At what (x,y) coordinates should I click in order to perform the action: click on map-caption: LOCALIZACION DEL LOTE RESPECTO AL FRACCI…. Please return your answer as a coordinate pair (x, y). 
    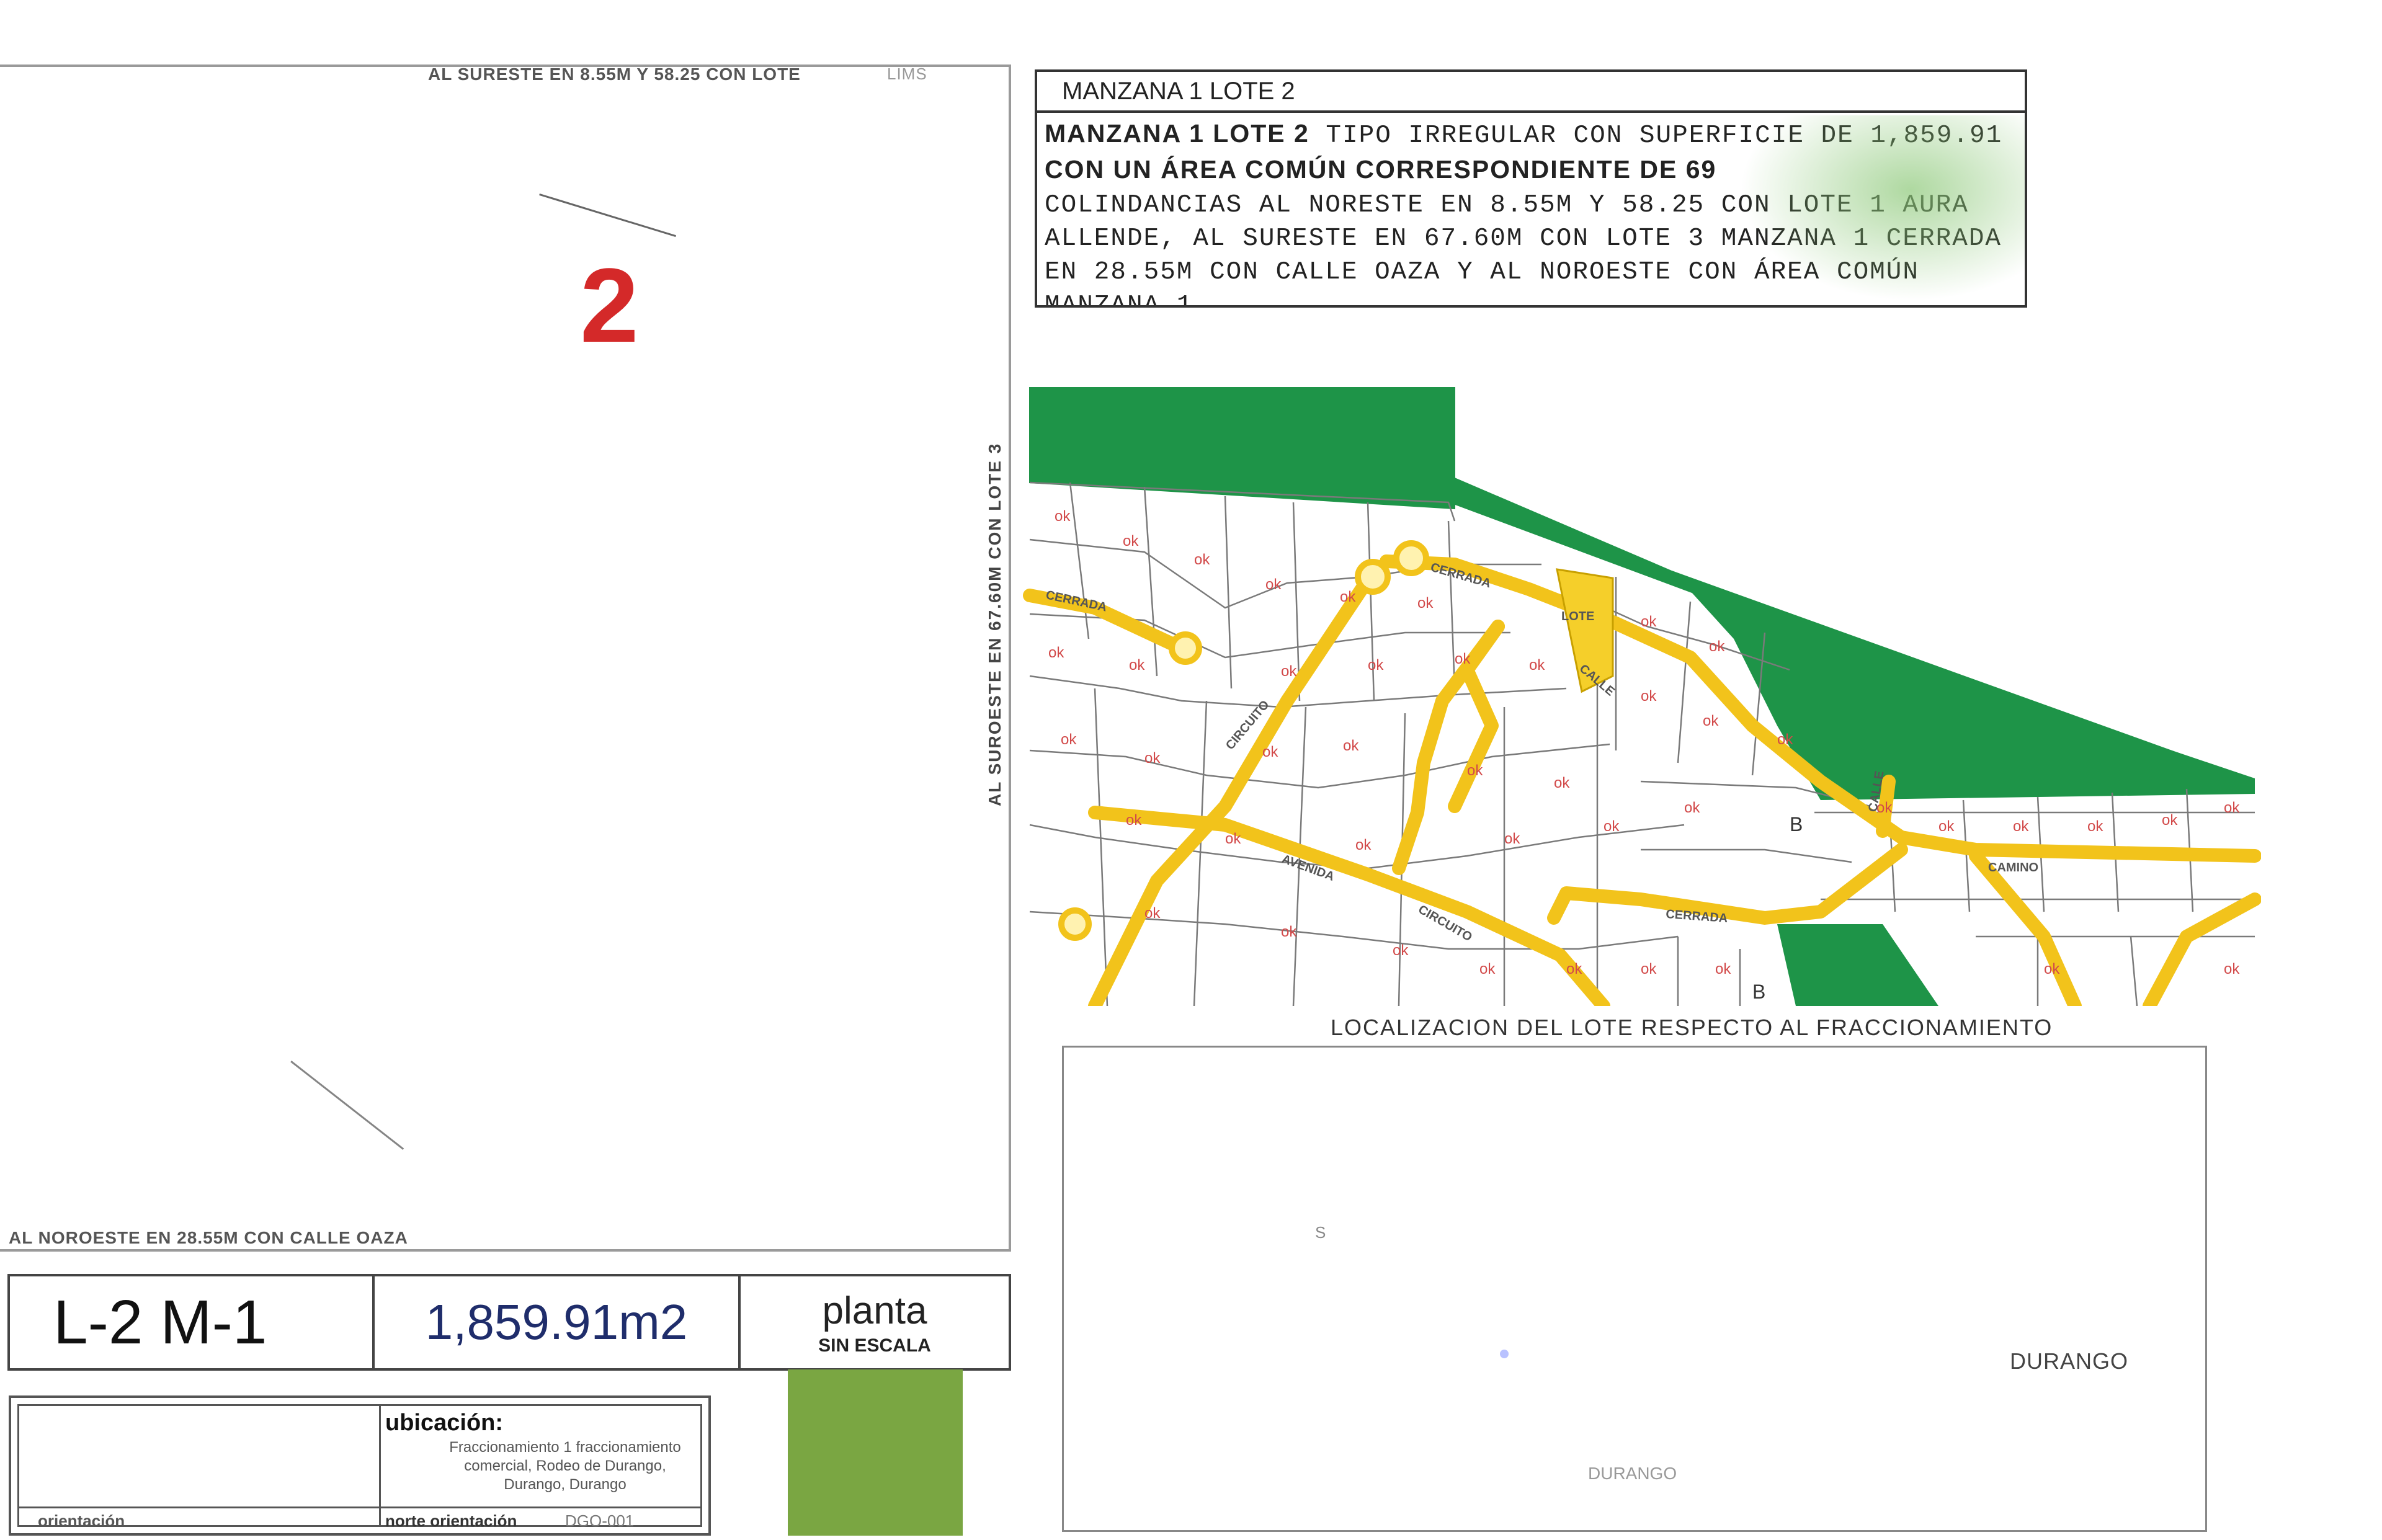
    Looking at the image, I should click on (1692, 1027).